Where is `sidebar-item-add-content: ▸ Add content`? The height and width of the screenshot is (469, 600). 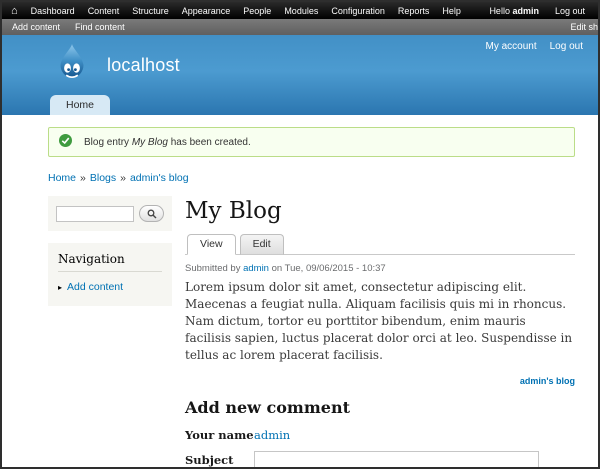
sidebar-item-add-content: ▸ Add content is located at coordinates (110, 287).